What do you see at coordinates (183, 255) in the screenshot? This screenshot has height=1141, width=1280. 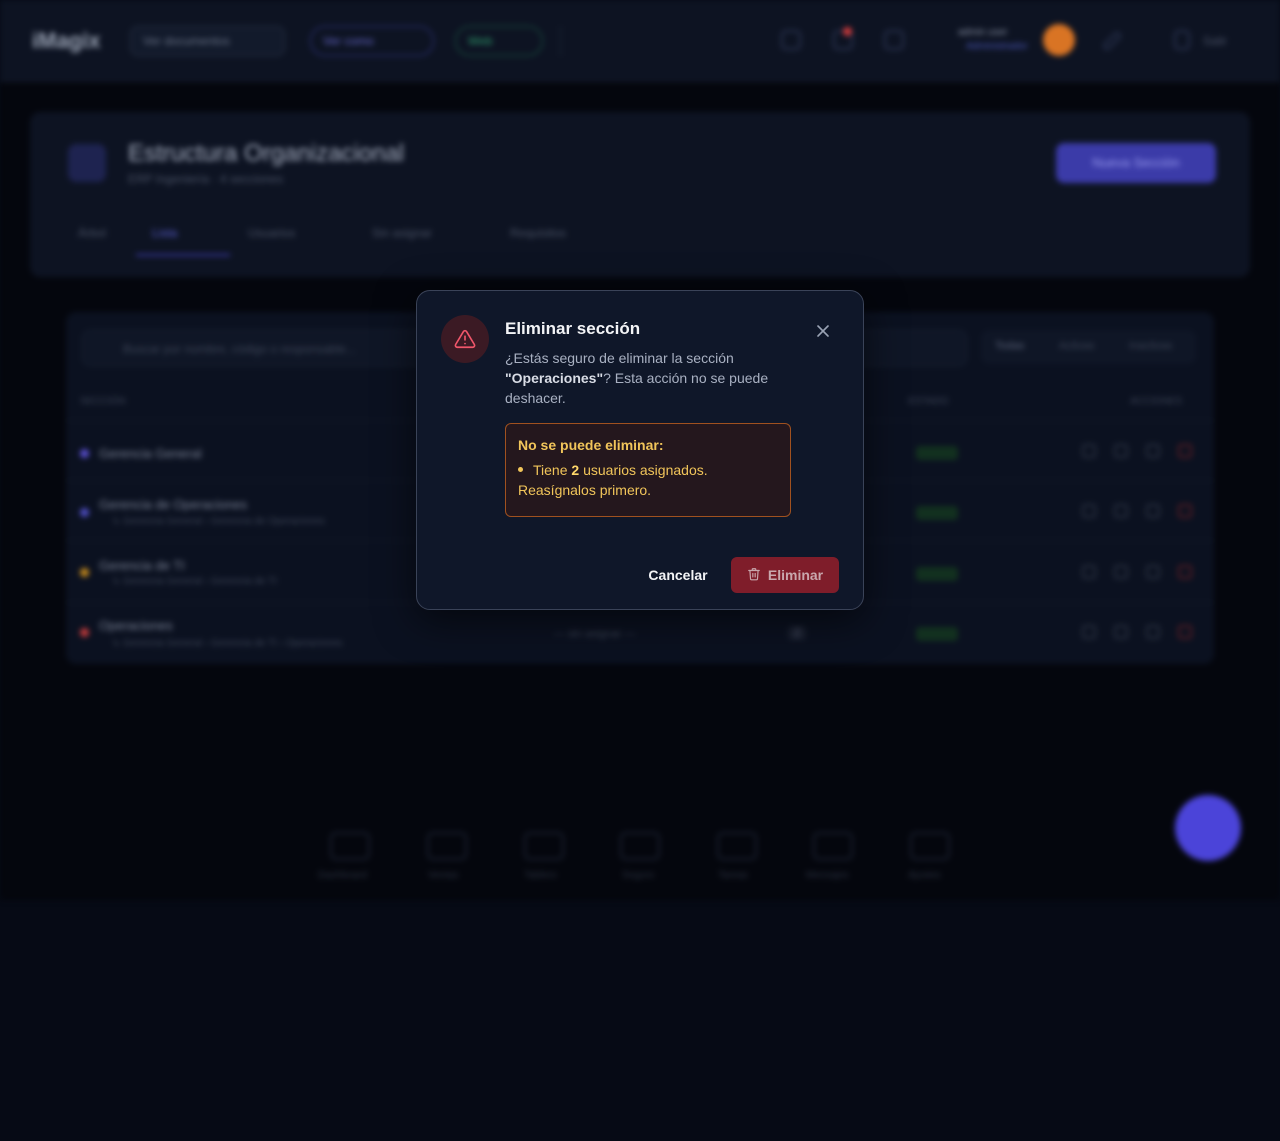 I see `active-tab-indicator` at bounding box center [183, 255].